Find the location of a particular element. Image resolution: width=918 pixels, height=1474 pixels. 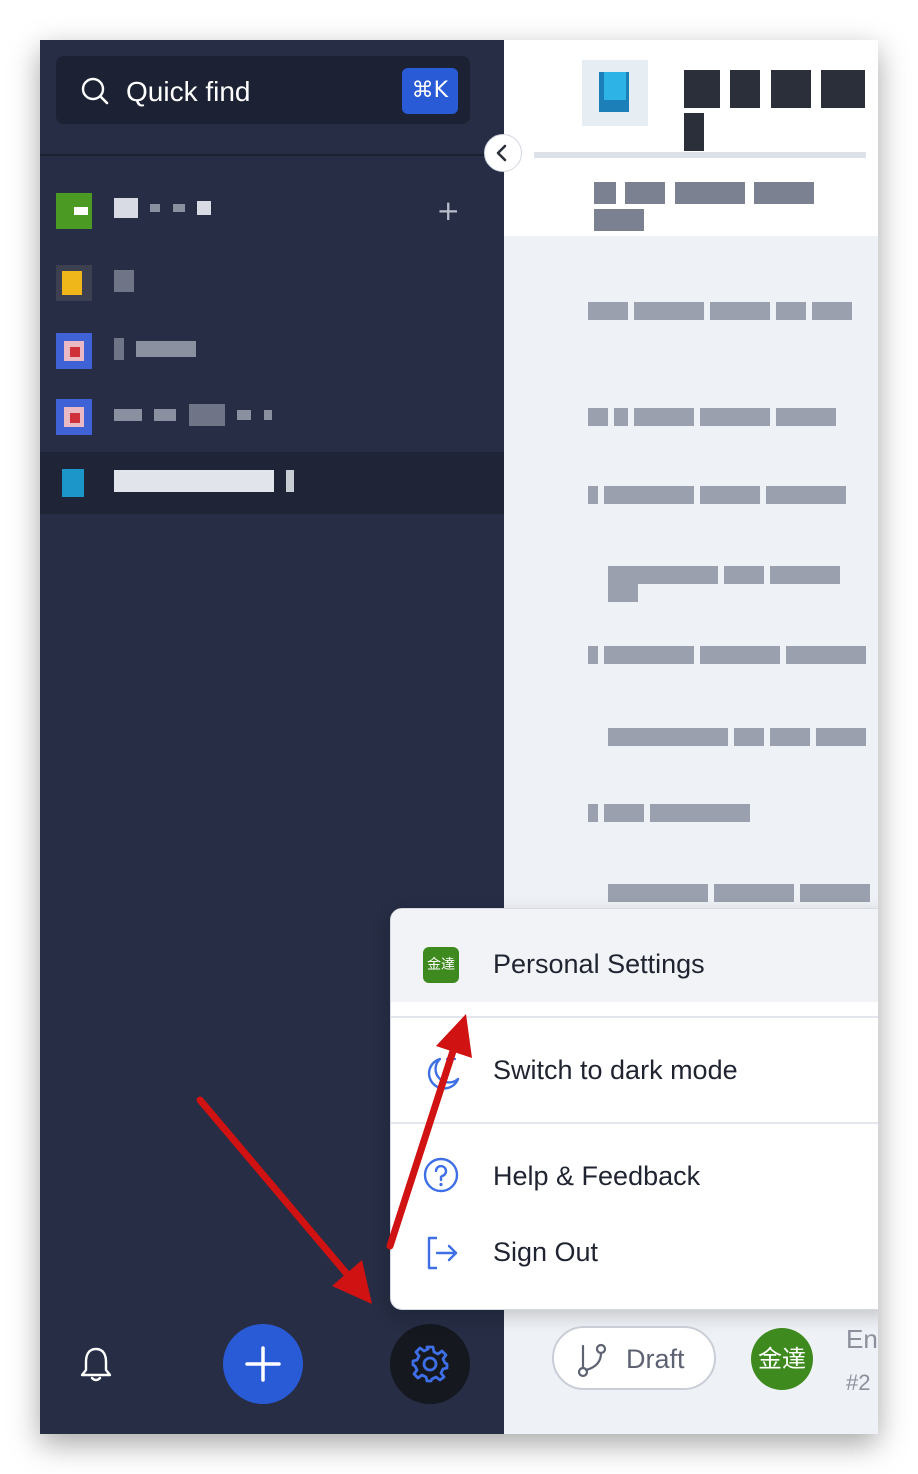

branch-icon is located at coordinates (592, 1360).